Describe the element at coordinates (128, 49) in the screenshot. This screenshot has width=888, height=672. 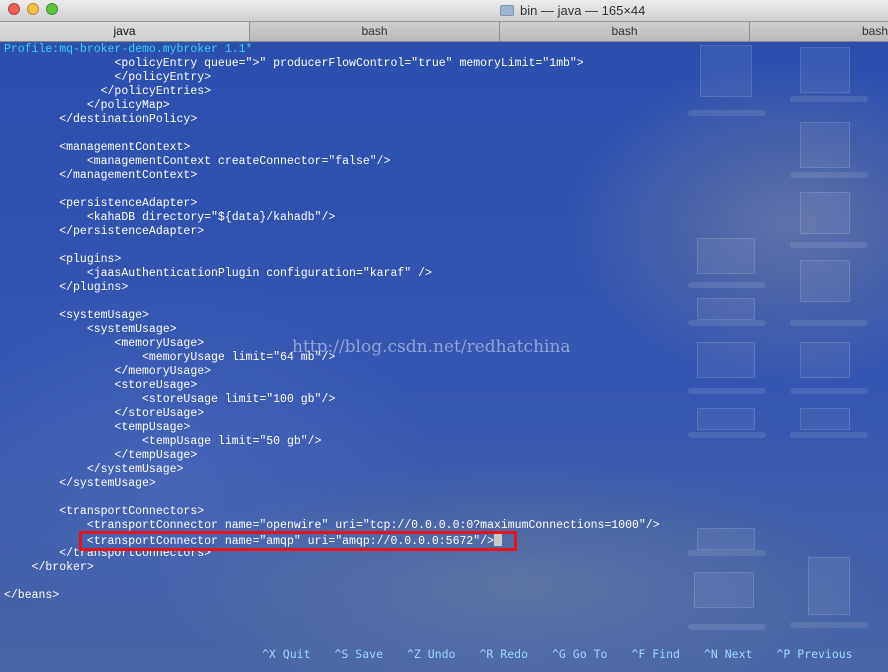
I see `profile-status-line: Profile:mq-broker-demo.mybroker 1.1*` at that location.